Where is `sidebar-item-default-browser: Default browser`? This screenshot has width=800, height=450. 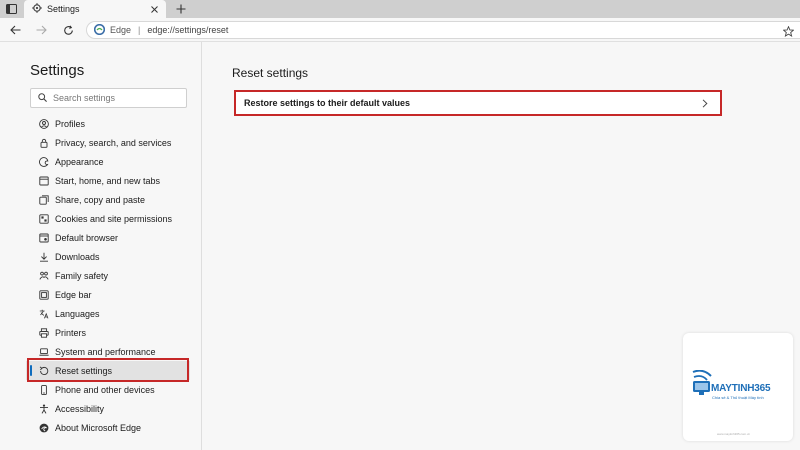 sidebar-item-default-browser: Default browser is located at coordinates (108, 237).